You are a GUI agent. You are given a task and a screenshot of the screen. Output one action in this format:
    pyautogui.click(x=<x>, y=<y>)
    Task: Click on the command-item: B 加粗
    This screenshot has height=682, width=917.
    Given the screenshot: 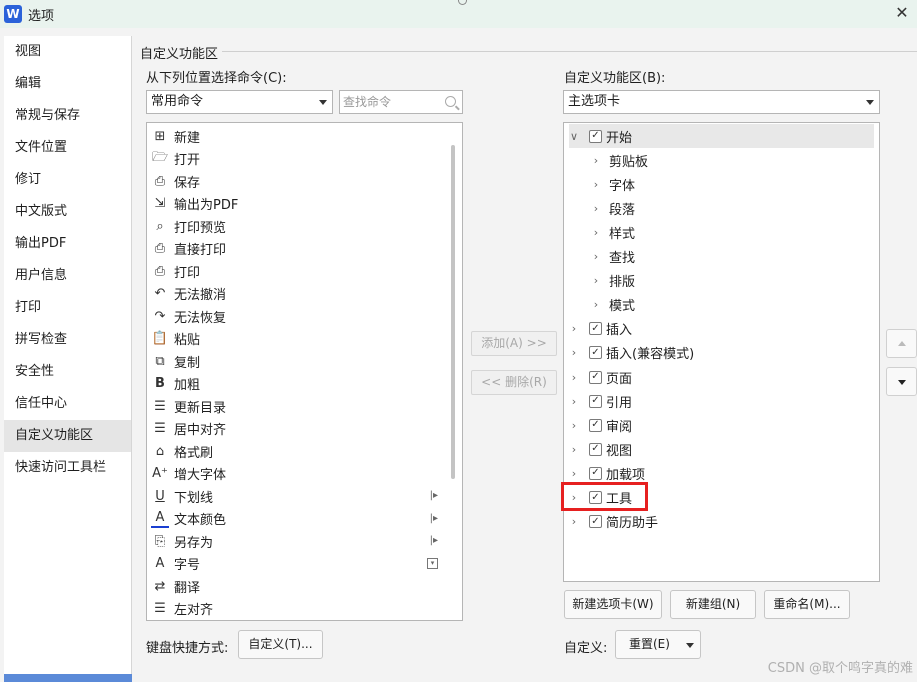 What is the action you would take?
    pyautogui.click(x=298, y=384)
    